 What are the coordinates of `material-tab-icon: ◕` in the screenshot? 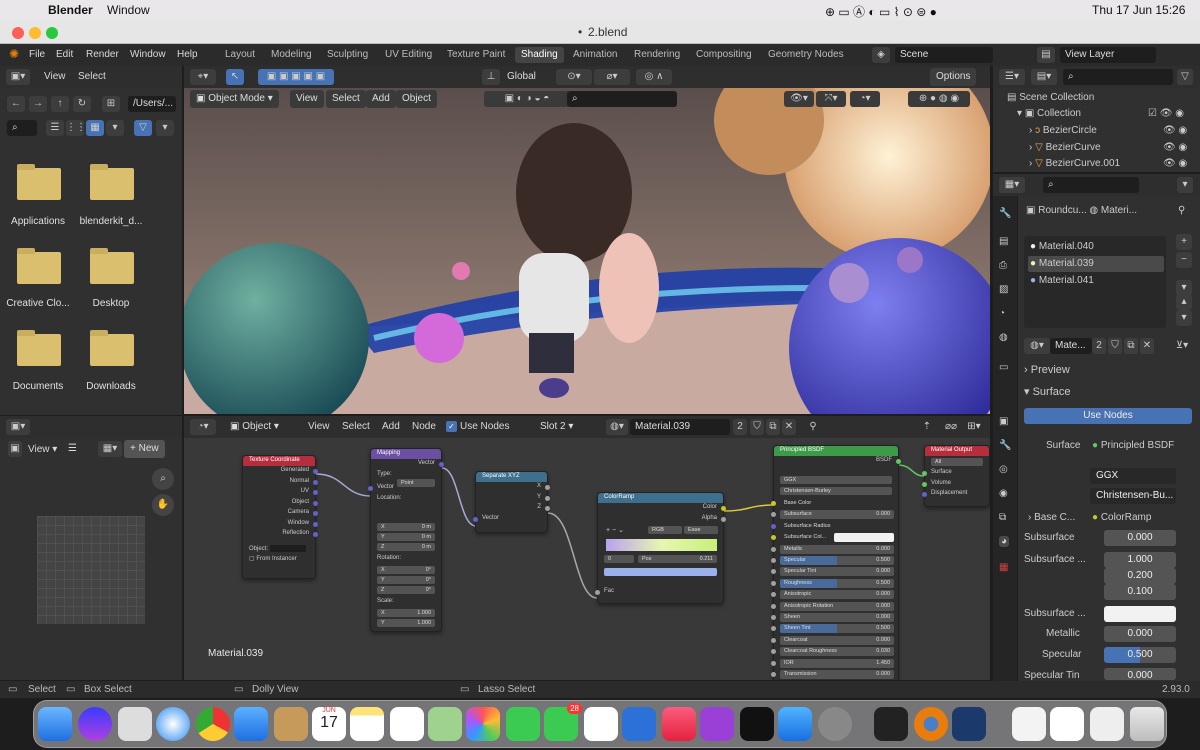 It's located at (1004, 541).